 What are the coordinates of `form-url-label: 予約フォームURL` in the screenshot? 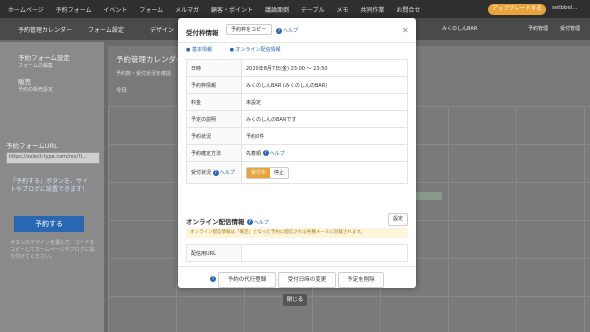 It's located at (32, 146).